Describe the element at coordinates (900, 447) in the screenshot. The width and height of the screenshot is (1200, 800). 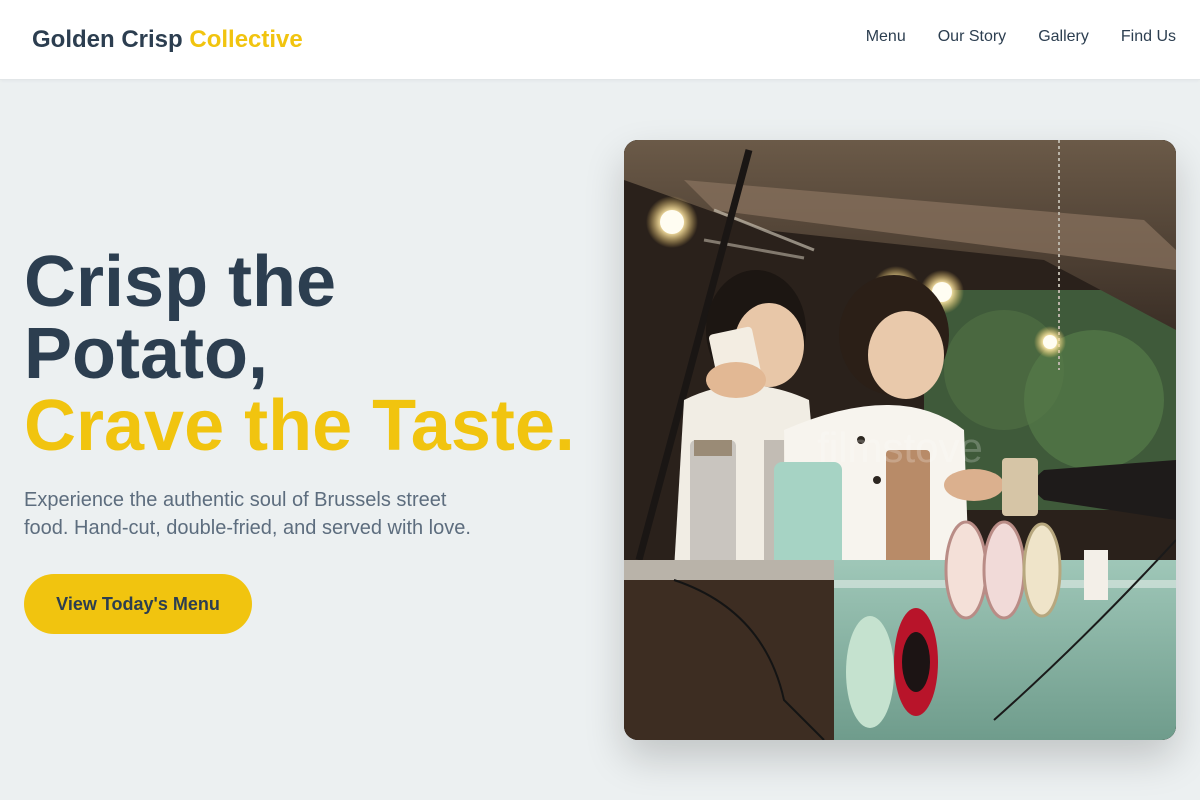
I see `photo-watermark: filmstove` at that location.